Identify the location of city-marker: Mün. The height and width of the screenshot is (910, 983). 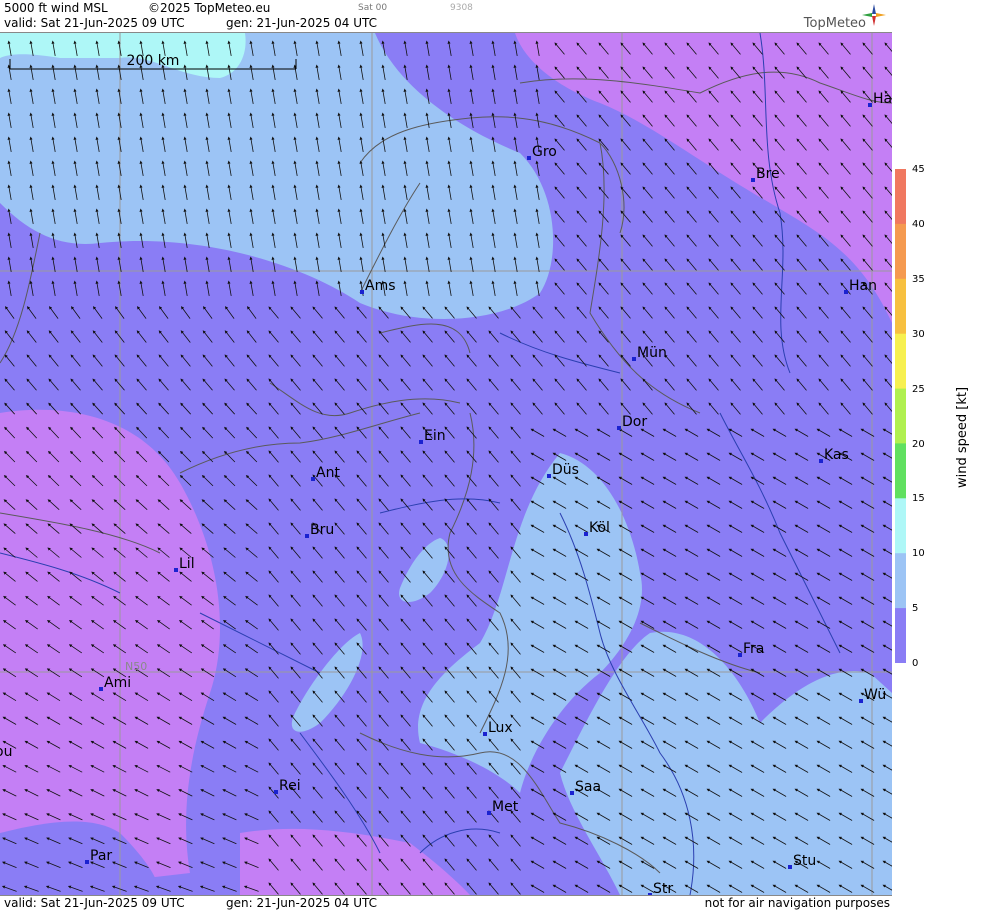
(649, 353).